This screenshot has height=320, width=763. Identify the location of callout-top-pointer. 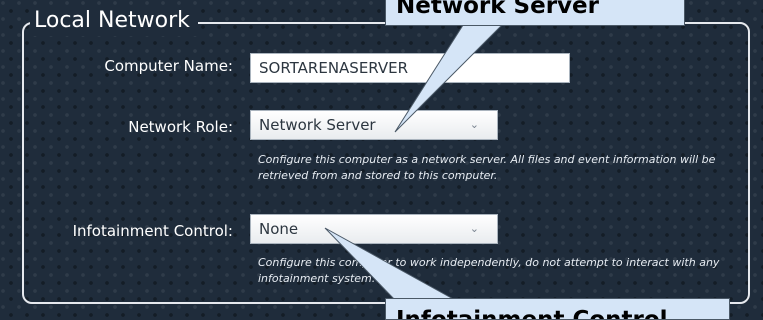
(450, 77).